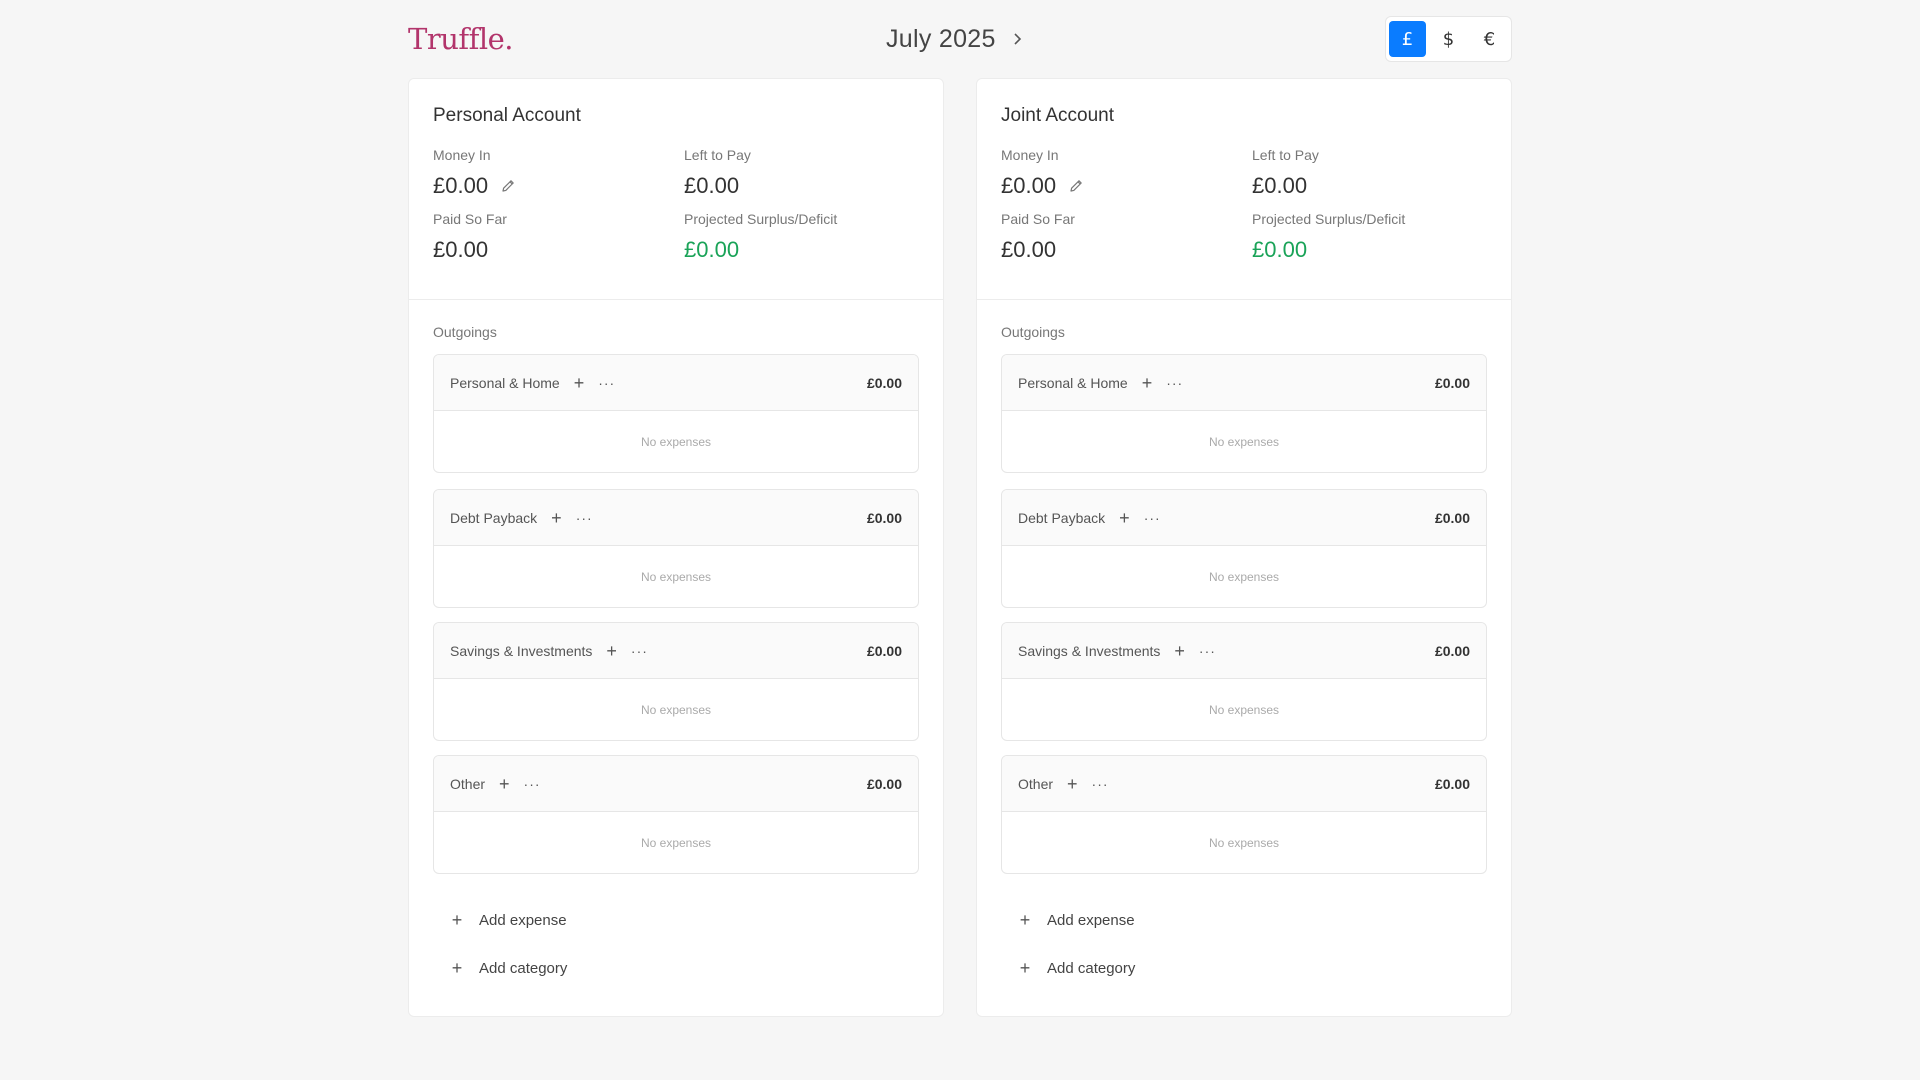 Image resolution: width=1920 pixels, height=1080 pixels. What do you see at coordinates (1091, 968) in the screenshot?
I see `add-category-label: Add category` at bounding box center [1091, 968].